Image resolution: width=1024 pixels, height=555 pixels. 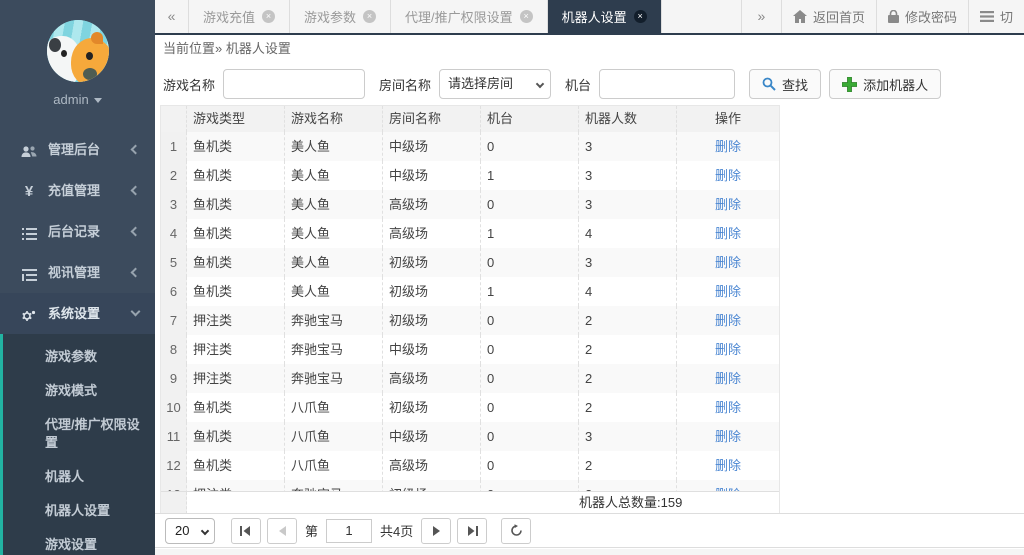 What do you see at coordinates (294, 84) in the screenshot?
I see `game-name-input` at bounding box center [294, 84].